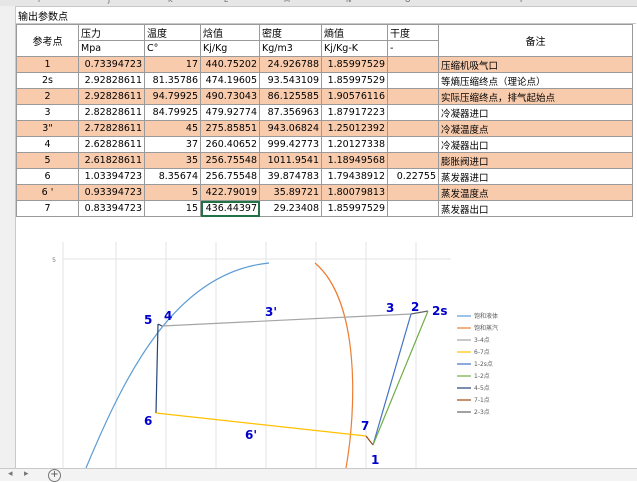 Image resolution: width=637 pixels, height=482 pixels. What do you see at coordinates (111, 32) in the screenshot?
I see `header-pressure: 压力` at bounding box center [111, 32].